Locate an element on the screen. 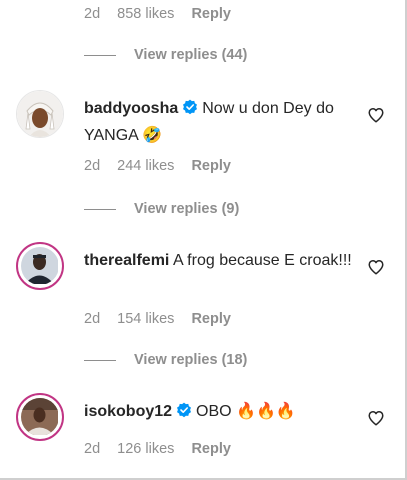 The width and height of the screenshot is (407, 480). comment-text: isokoboy12 OBO 🔥🔥🔥 is located at coordinates (219, 412).